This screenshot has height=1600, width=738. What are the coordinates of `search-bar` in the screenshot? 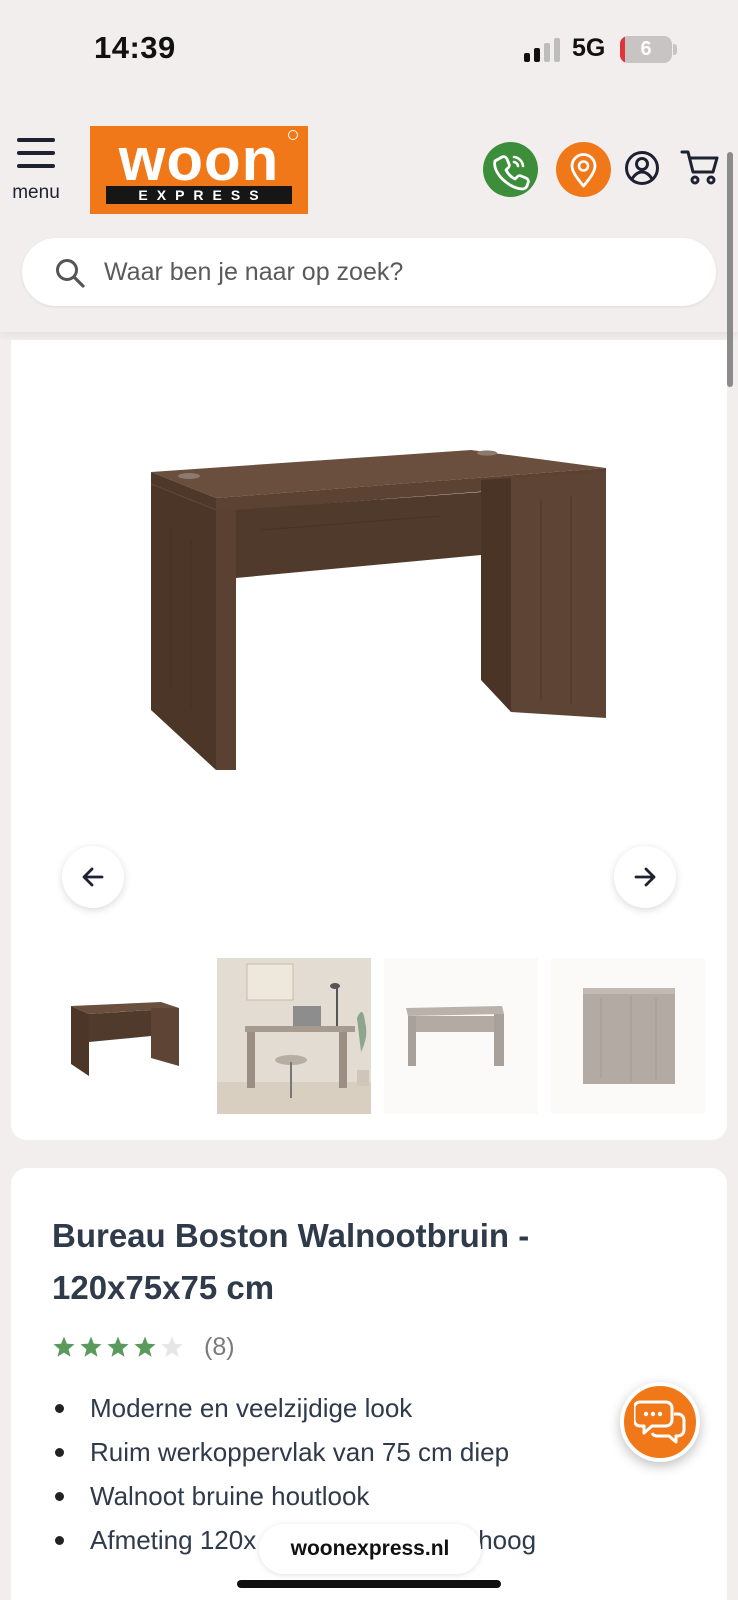 It's located at (369, 272).